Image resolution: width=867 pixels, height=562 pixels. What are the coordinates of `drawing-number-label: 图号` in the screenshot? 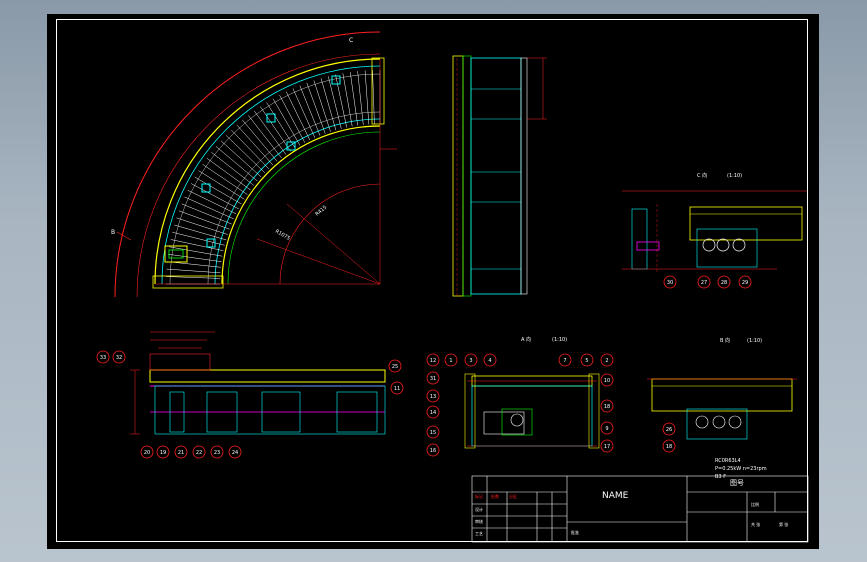 It's located at (737, 483).